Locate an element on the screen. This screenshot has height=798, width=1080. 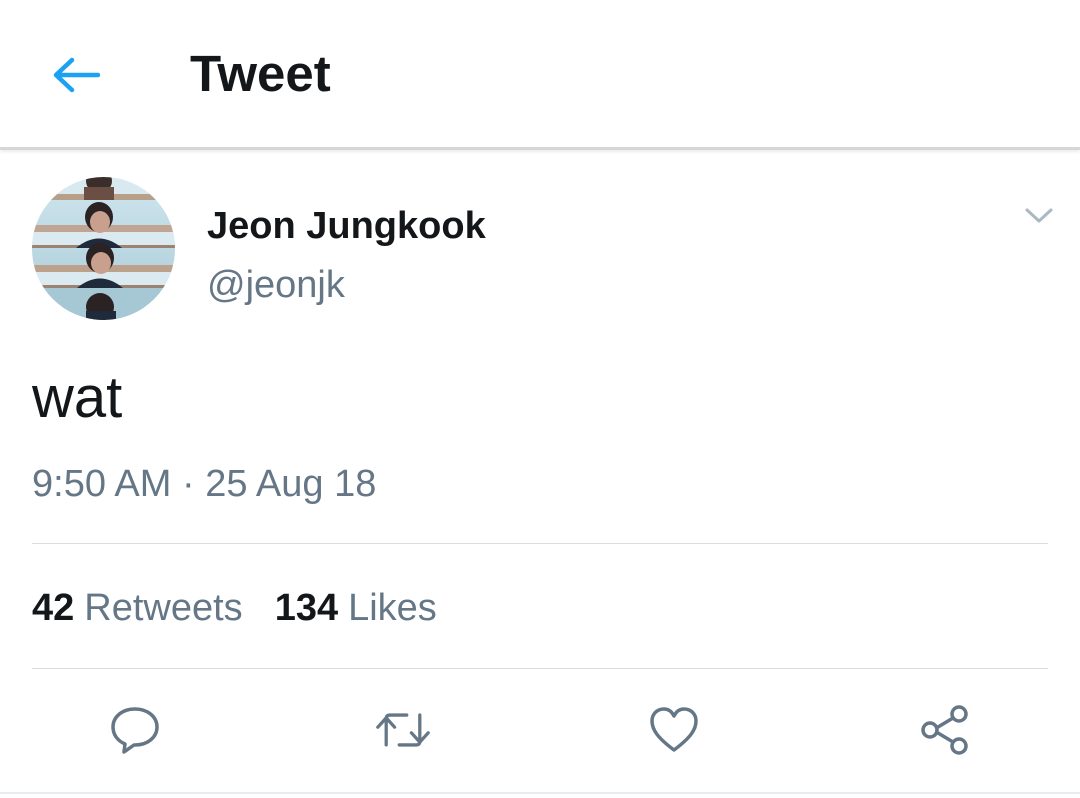
tweet-time: 9:50 AM is located at coordinates (102, 484).